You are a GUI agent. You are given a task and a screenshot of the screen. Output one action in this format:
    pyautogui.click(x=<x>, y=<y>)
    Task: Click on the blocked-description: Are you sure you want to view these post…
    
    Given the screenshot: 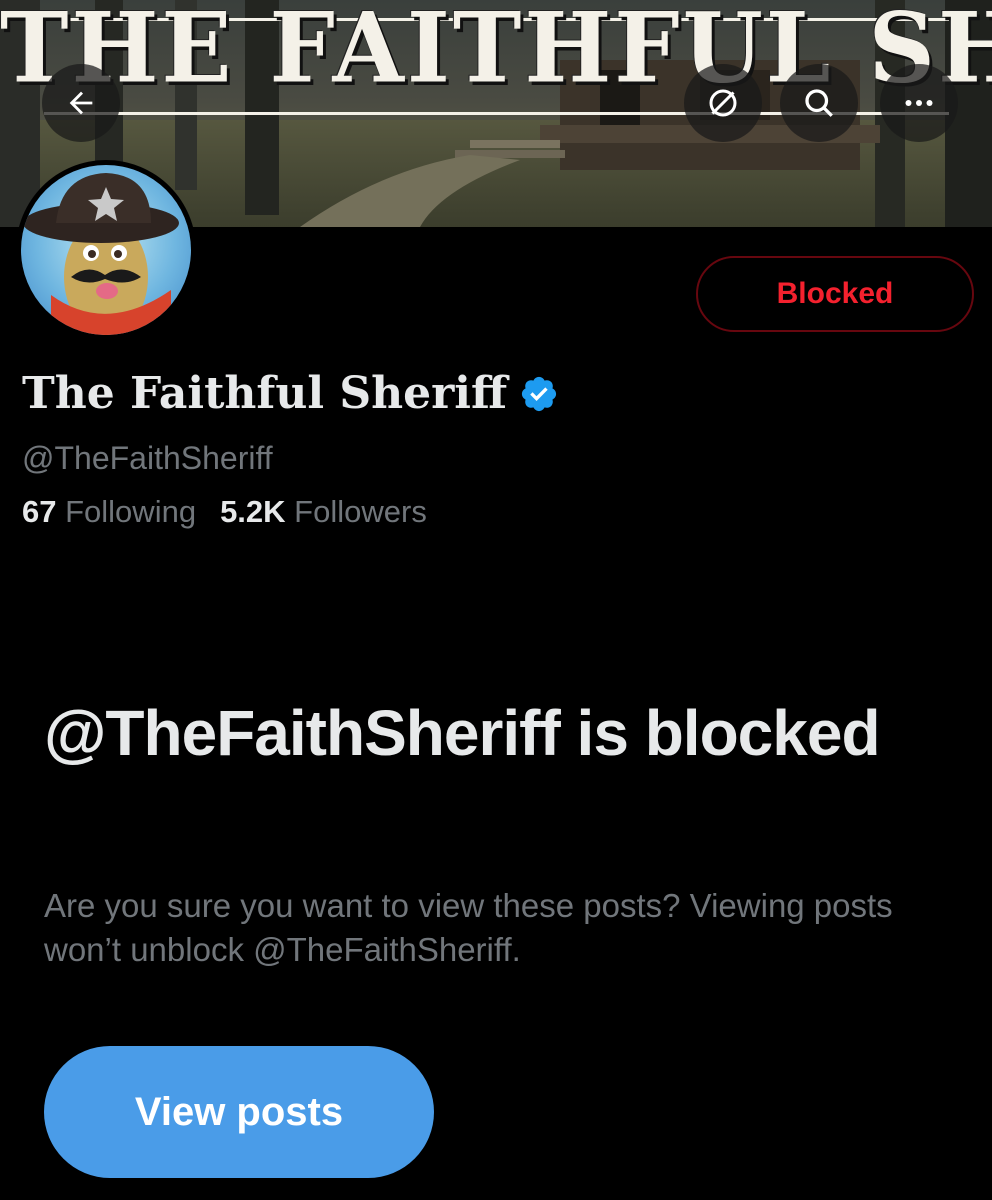 What is the action you would take?
    pyautogui.click(x=468, y=927)
    